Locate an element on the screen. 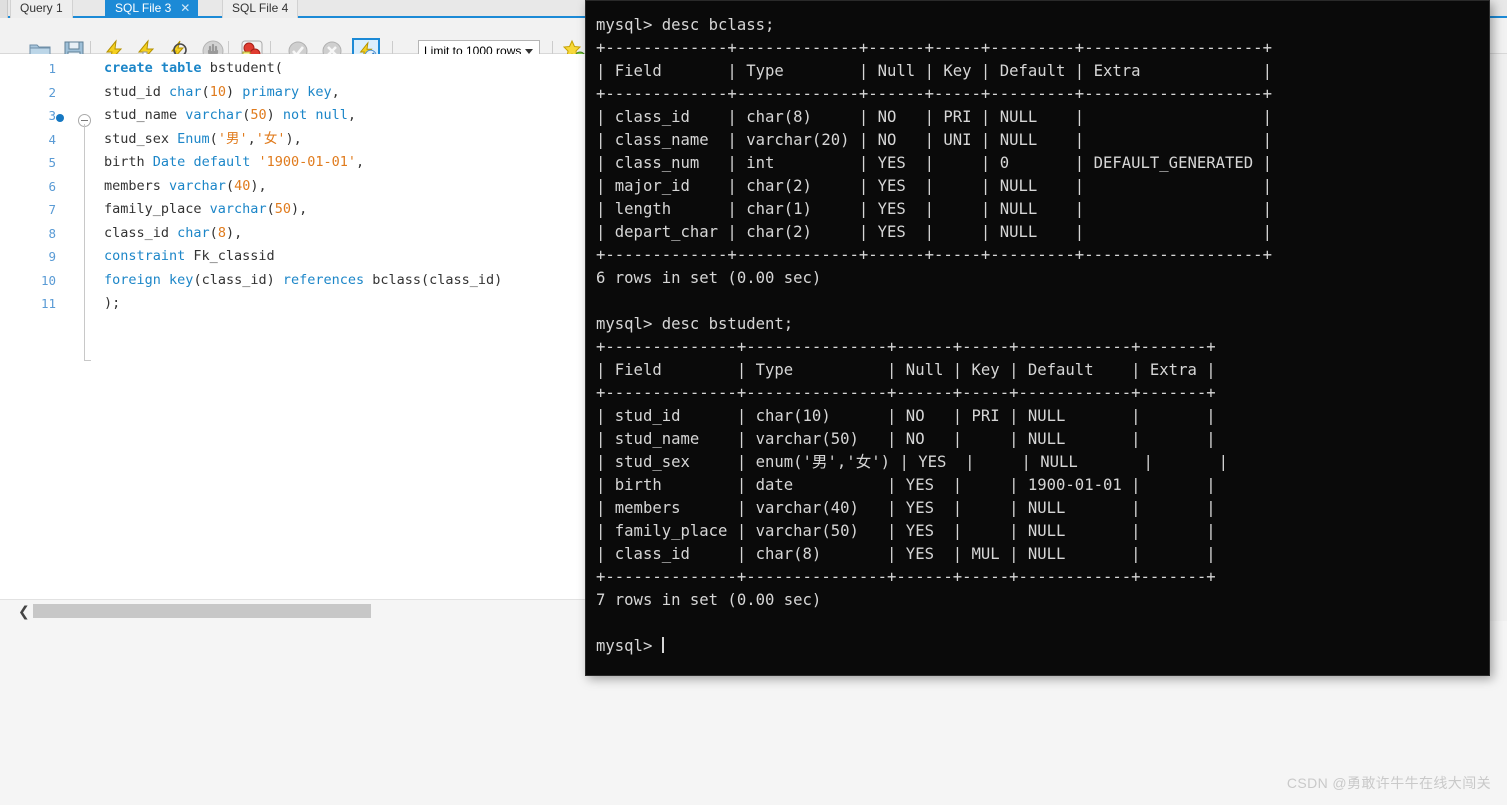  tab-label: SQL File 3 is located at coordinates (143, 8).